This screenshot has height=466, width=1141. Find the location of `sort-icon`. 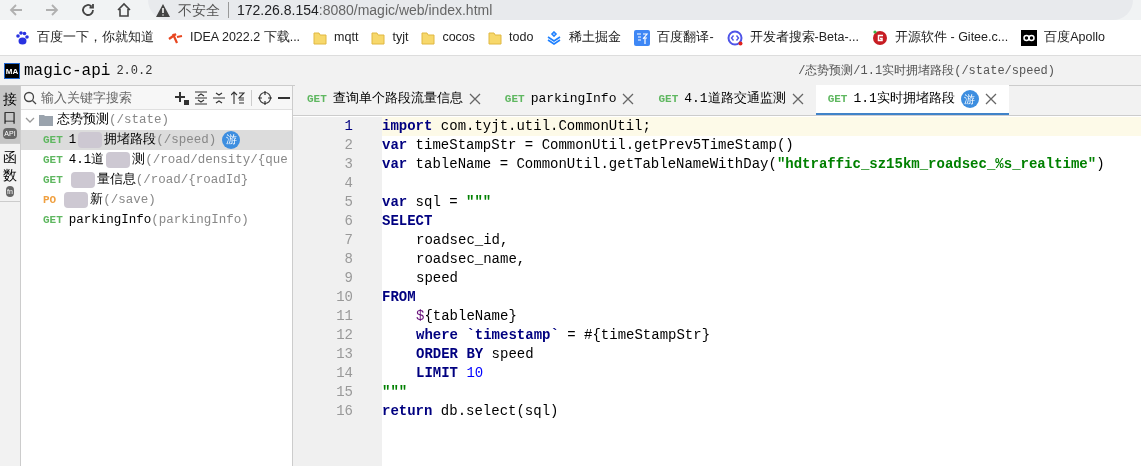

sort-icon is located at coordinates (238, 97).